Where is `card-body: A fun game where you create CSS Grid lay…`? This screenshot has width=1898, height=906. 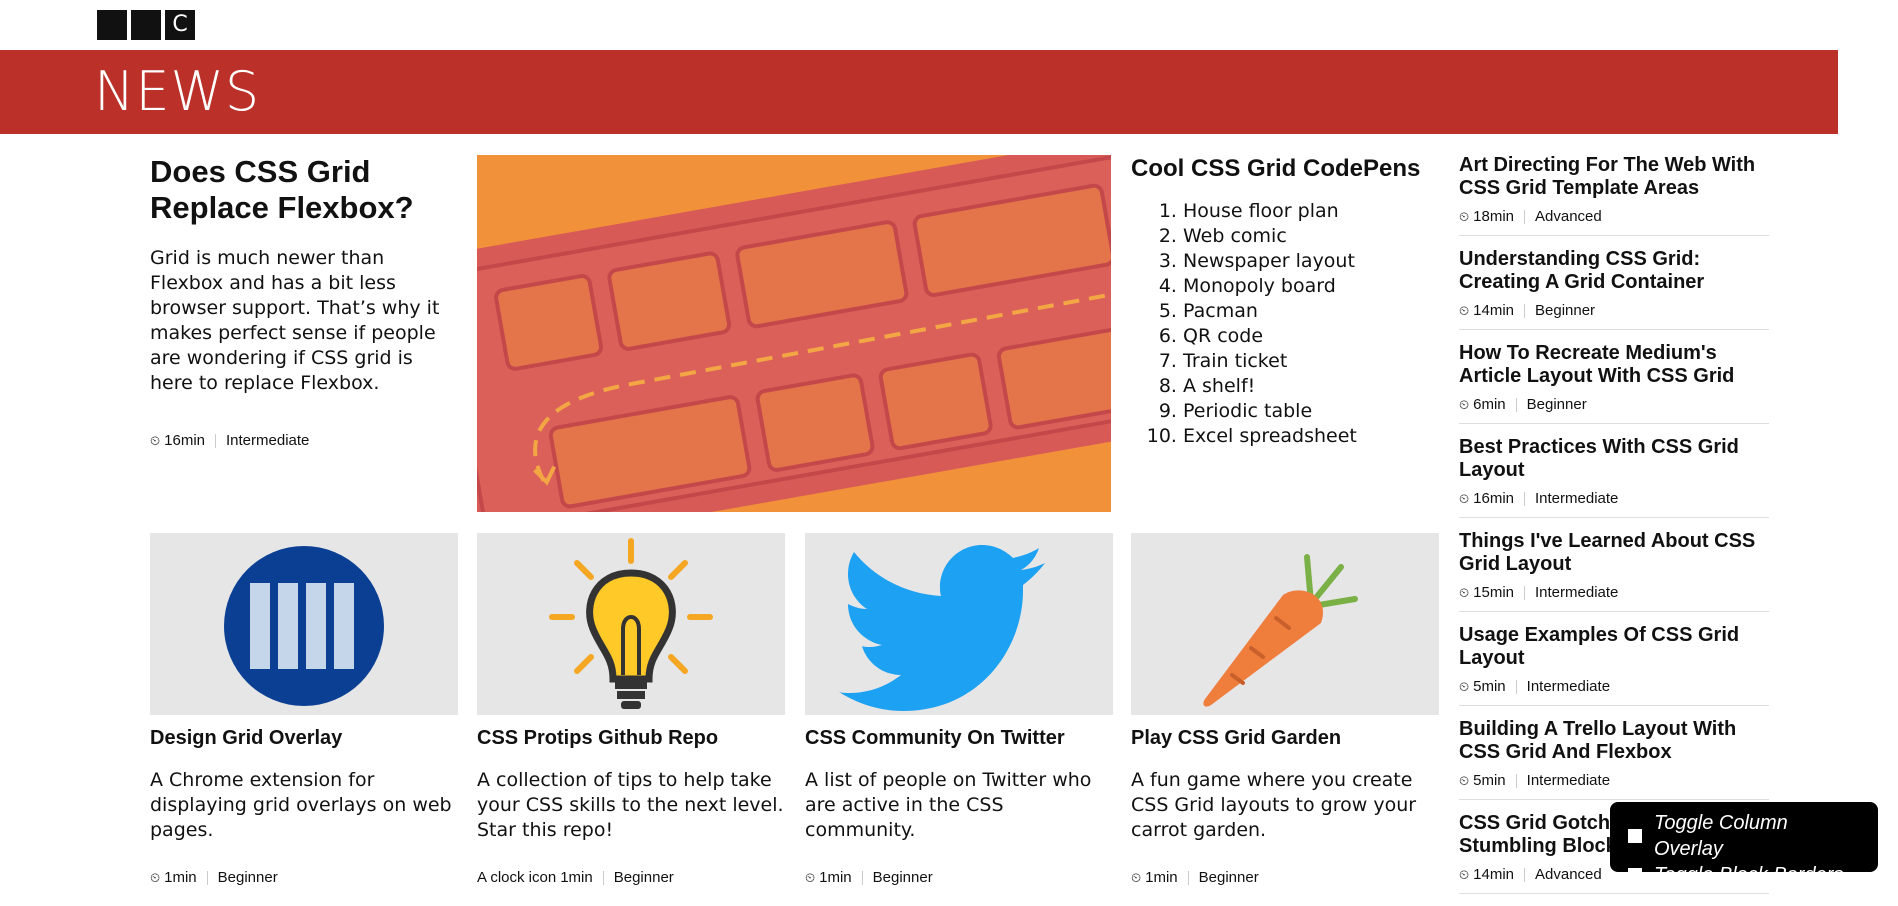 card-body: A fun game where you create CSS Grid lay… is located at coordinates (1274, 805).